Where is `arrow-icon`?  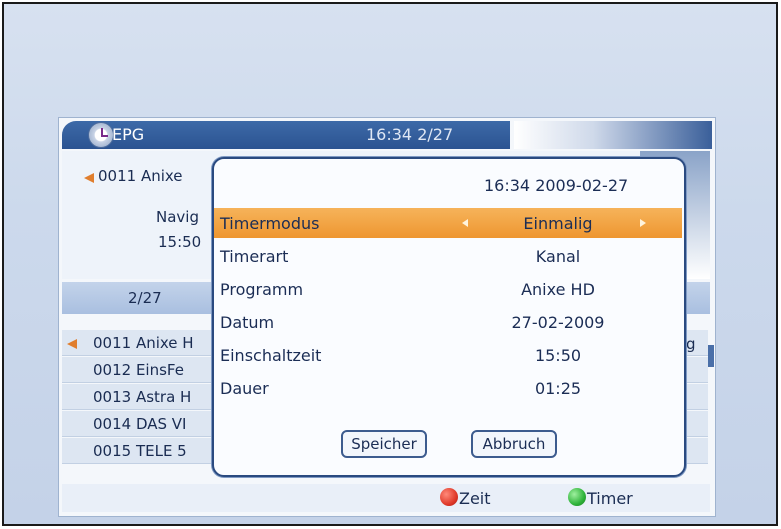 arrow-icon is located at coordinates (89, 178).